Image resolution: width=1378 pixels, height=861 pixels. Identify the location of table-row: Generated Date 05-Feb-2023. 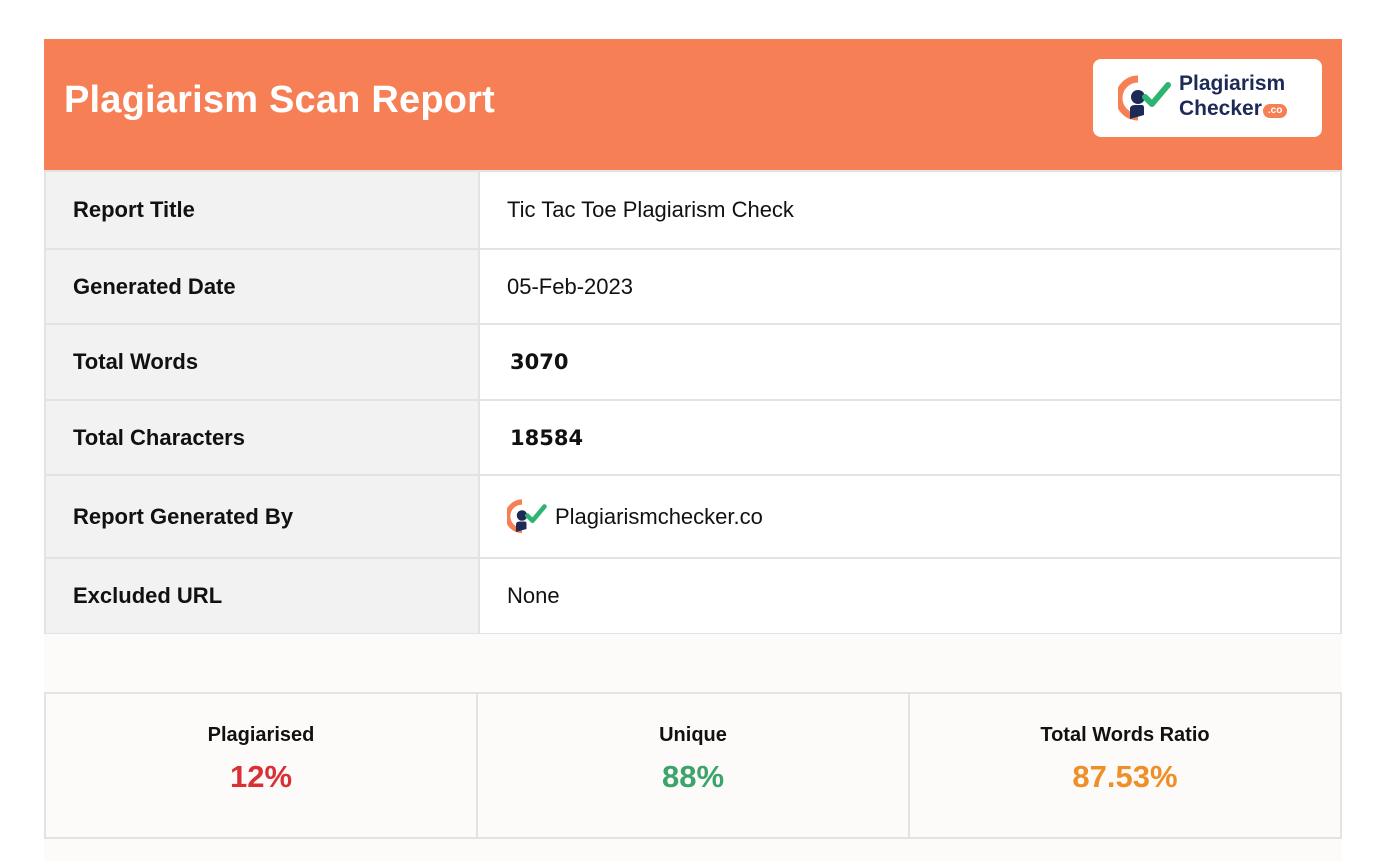
(693, 286).